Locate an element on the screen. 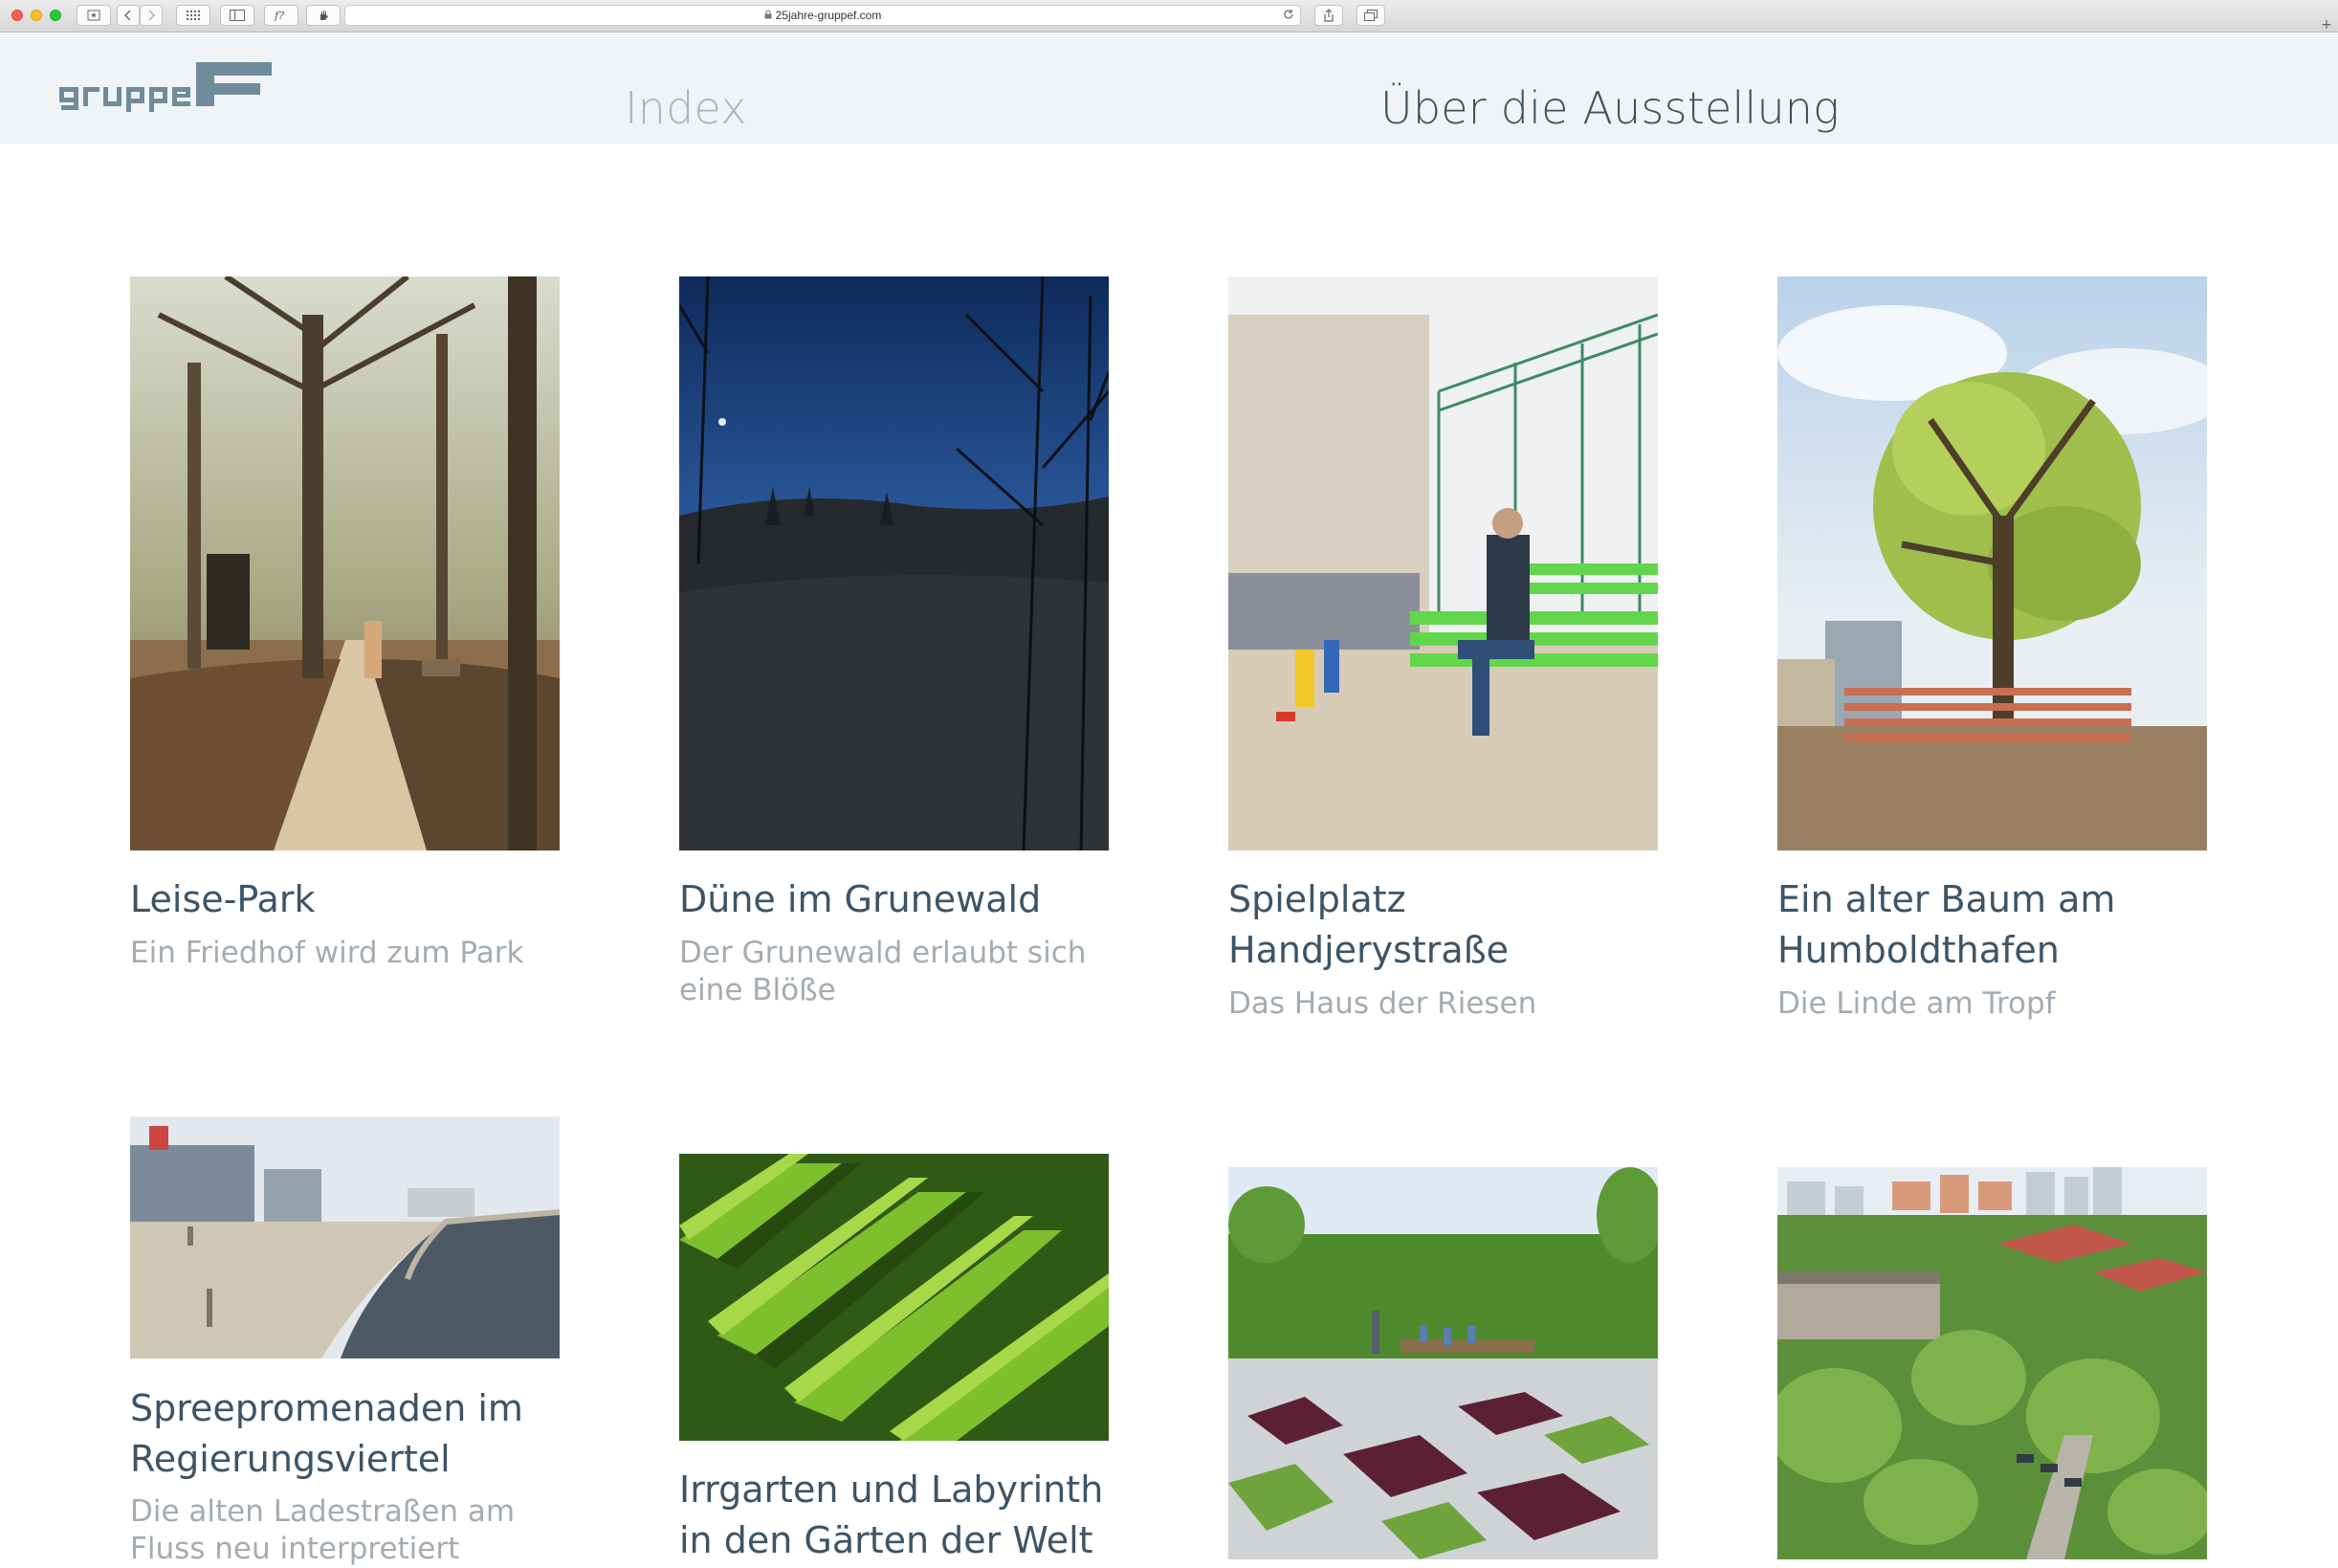 The width and height of the screenshot is (2338, 1568). project-title: Düne im Grunewald is located at coordinates (904, 899).